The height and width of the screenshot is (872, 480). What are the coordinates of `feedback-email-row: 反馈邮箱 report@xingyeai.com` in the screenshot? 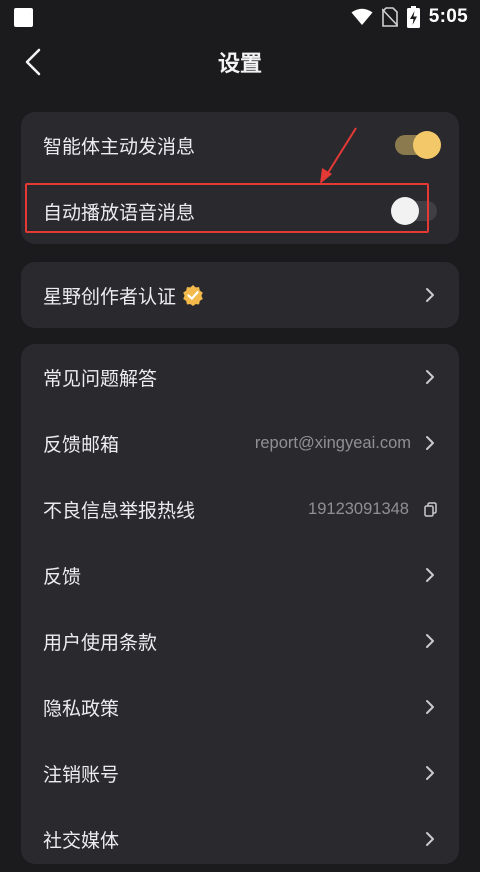 It's located at (240, 443).